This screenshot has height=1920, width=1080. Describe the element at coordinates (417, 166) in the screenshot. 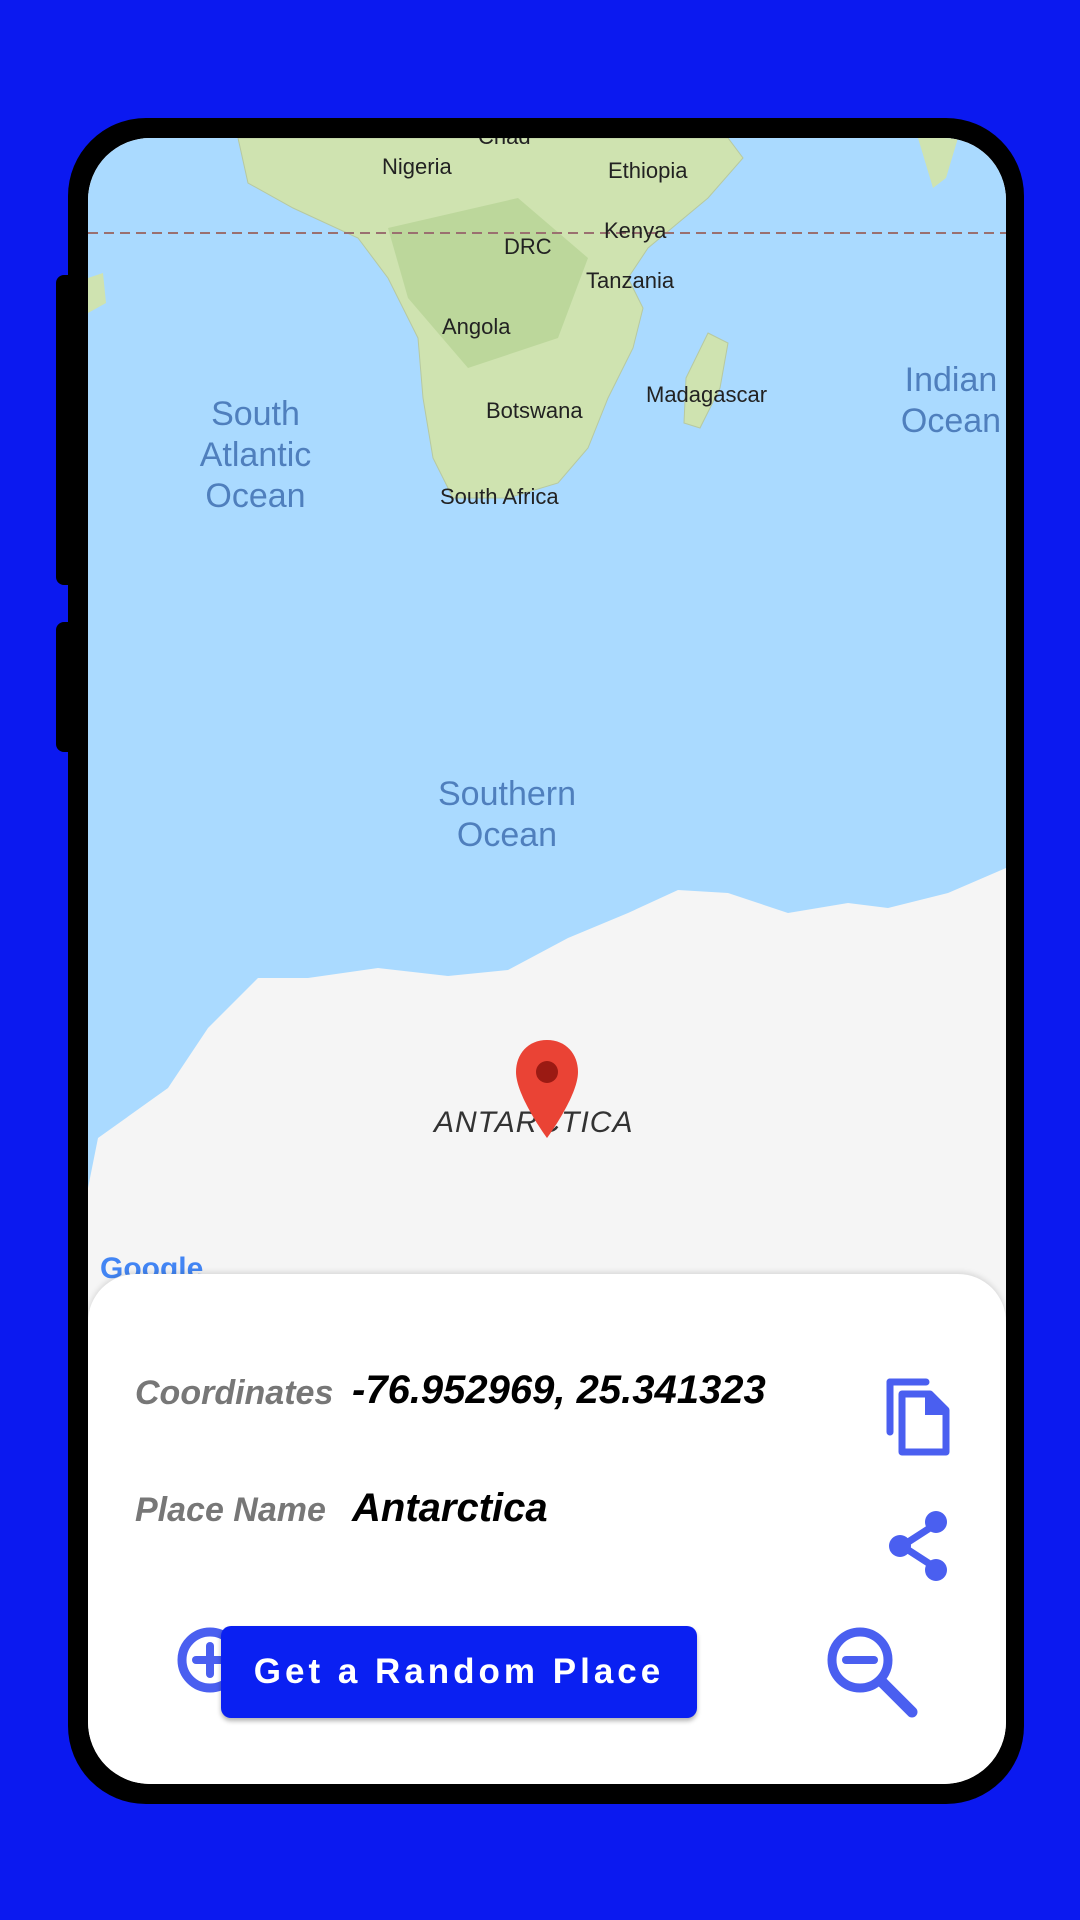

I see `map-label-nigeria: Nigeria` at that location.